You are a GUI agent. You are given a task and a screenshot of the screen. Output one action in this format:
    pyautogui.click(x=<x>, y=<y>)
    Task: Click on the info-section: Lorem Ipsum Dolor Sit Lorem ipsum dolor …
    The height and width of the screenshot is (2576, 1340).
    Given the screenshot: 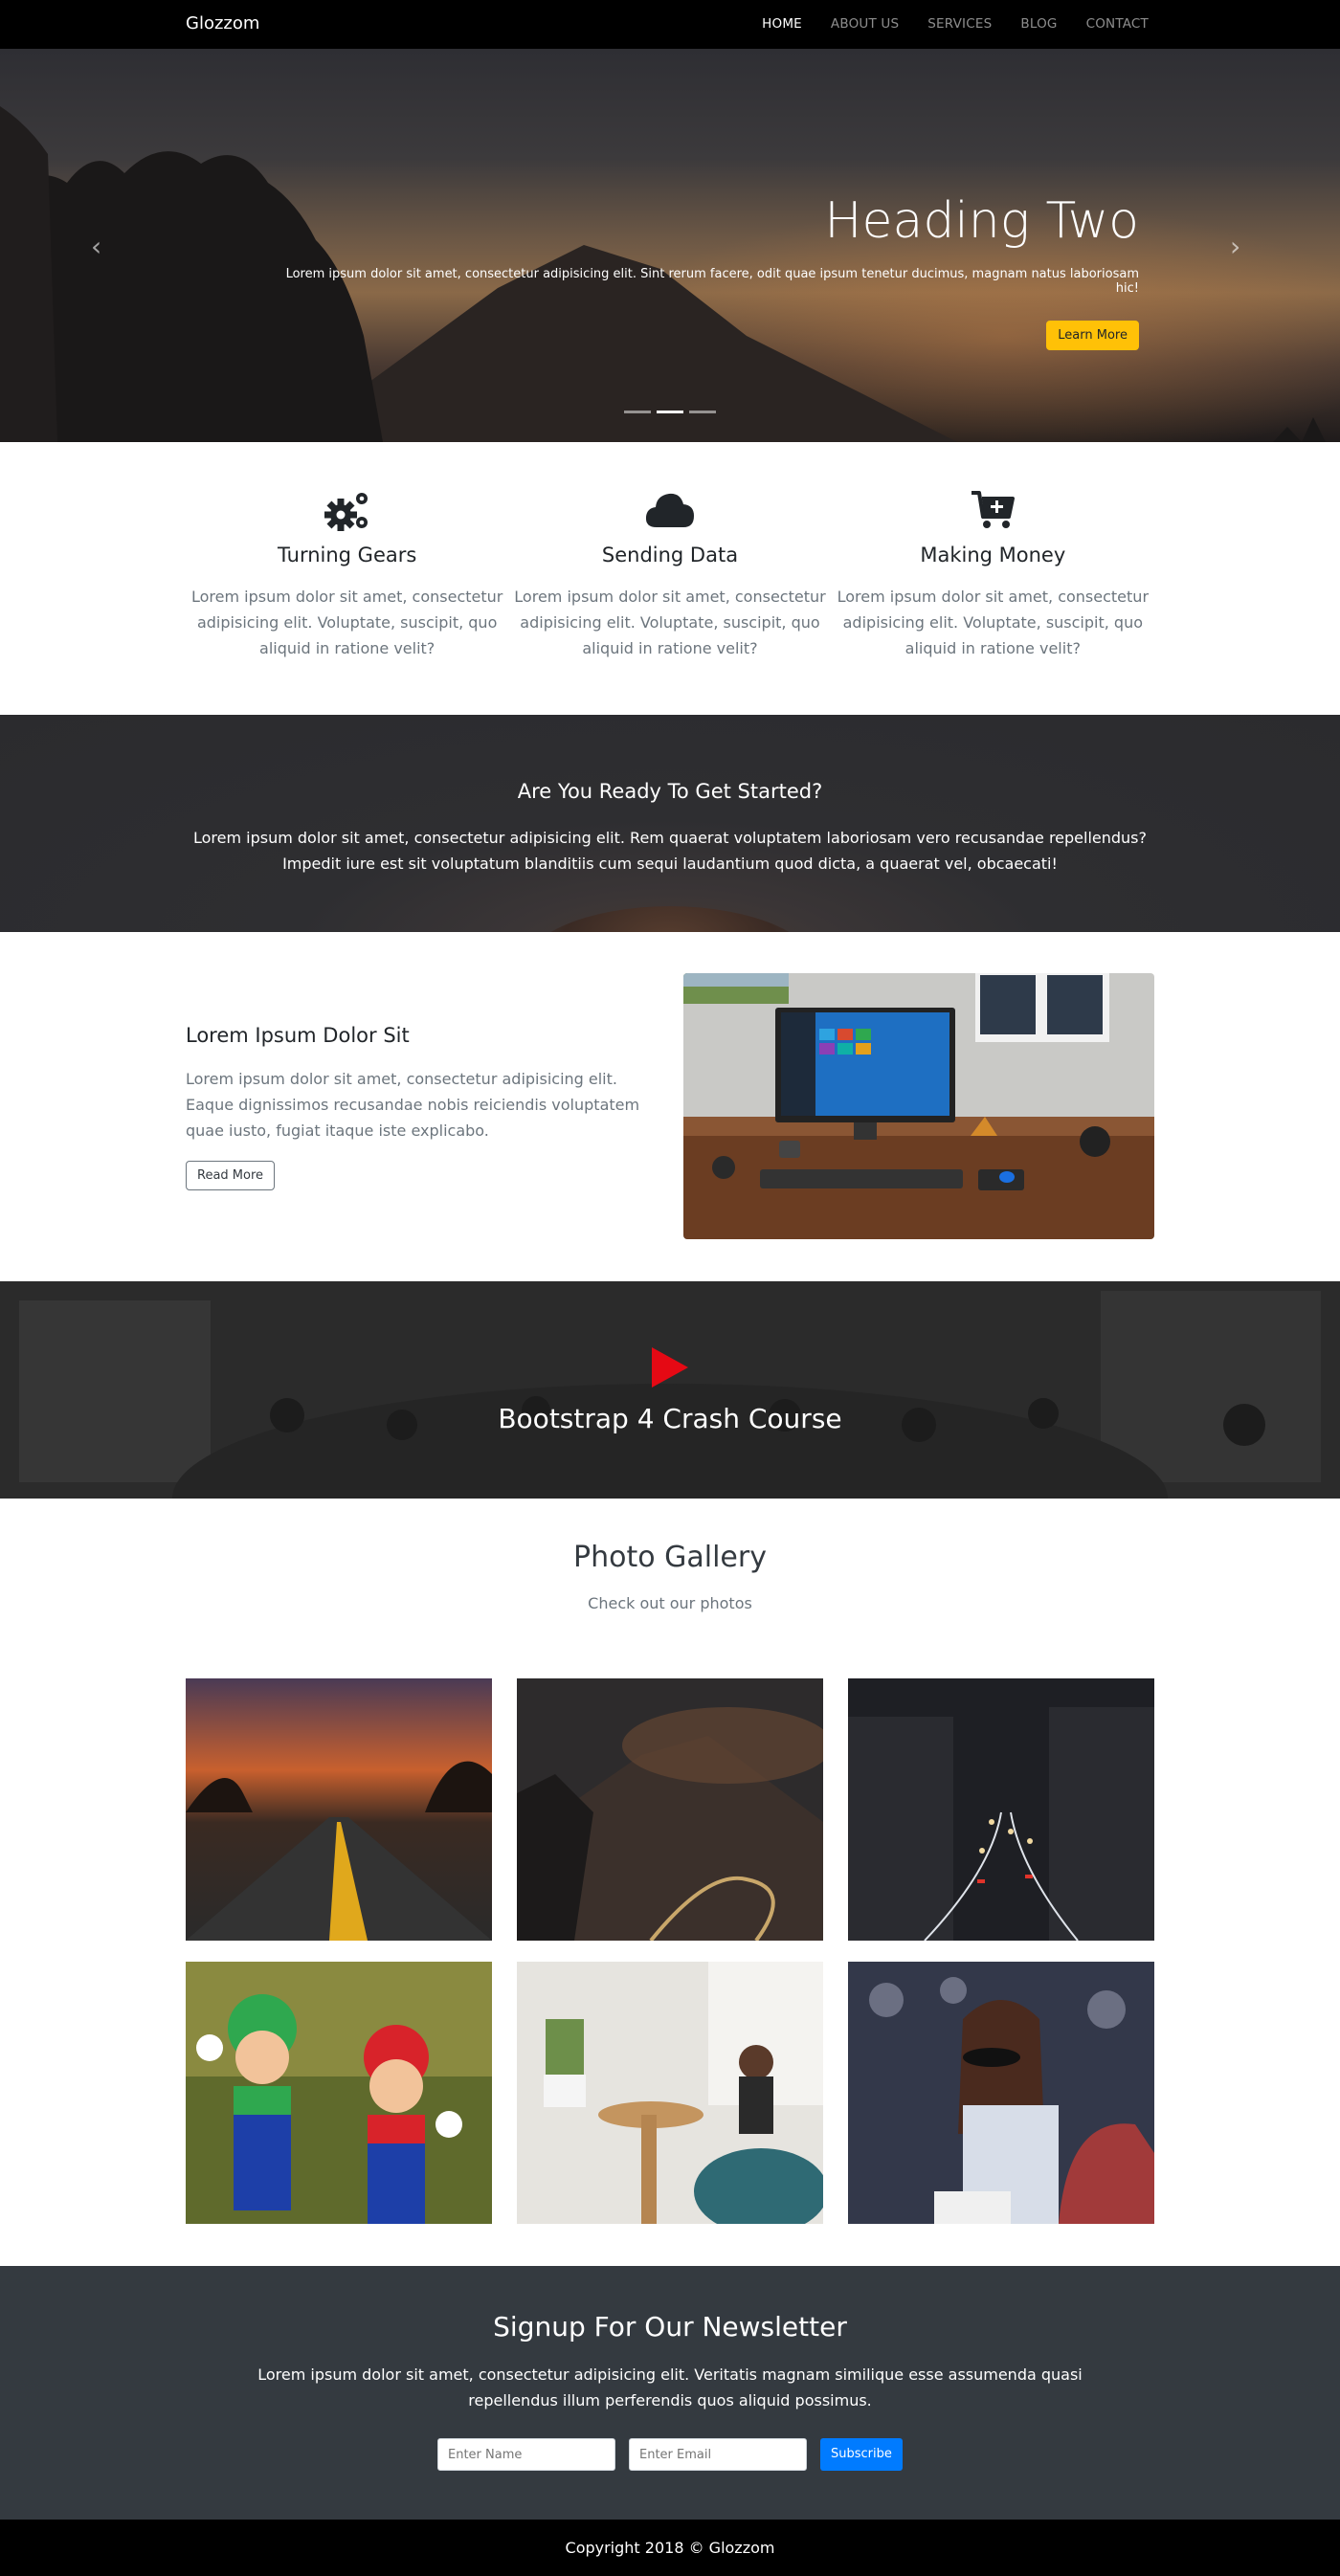 What is the action you would take?
    pyautogui.click(x=670, y=1106)
    